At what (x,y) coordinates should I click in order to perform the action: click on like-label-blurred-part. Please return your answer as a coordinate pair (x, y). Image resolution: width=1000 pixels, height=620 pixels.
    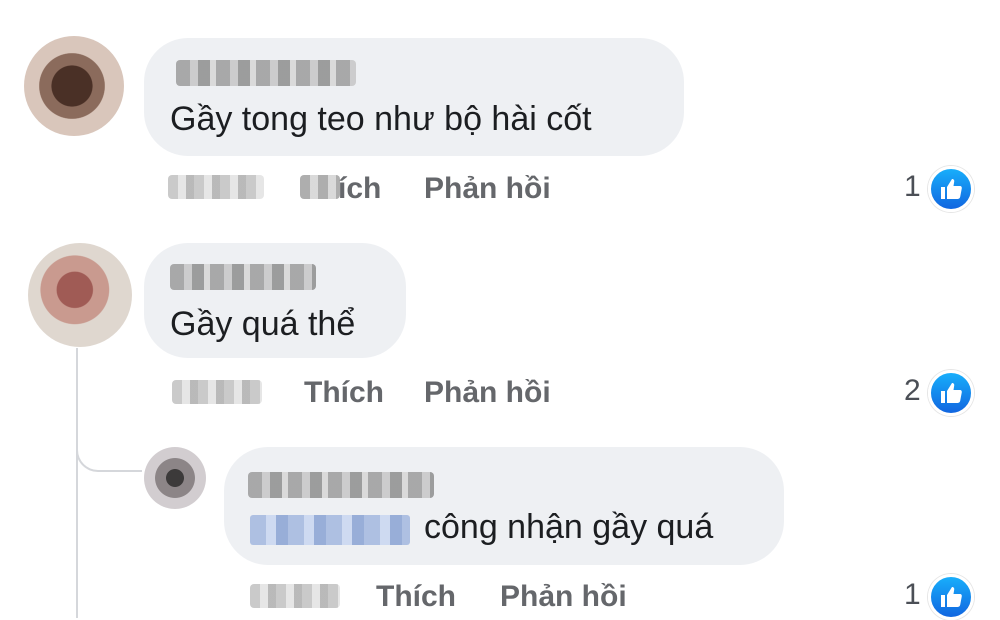
    Looking at the image, I should click on (320, 187).